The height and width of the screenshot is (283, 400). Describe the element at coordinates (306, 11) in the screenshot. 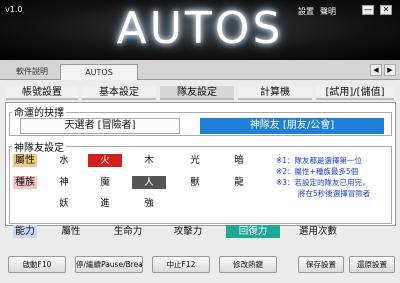

I see `settings-link: 設置` at that location.